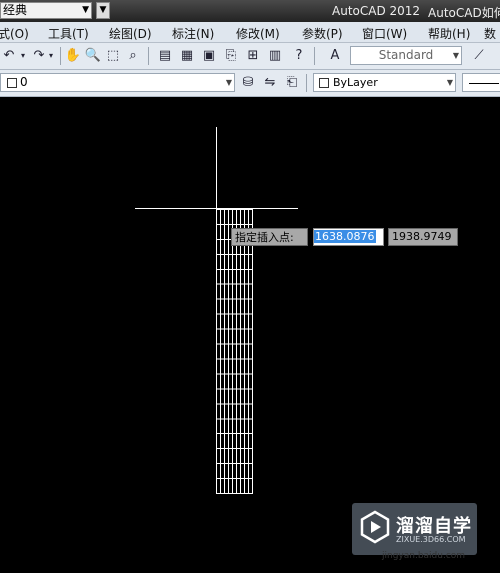  Describe the element at coordinates (345, 236) in the screenshot. I see `x-coordinate-value: 1638.0876` at that location.